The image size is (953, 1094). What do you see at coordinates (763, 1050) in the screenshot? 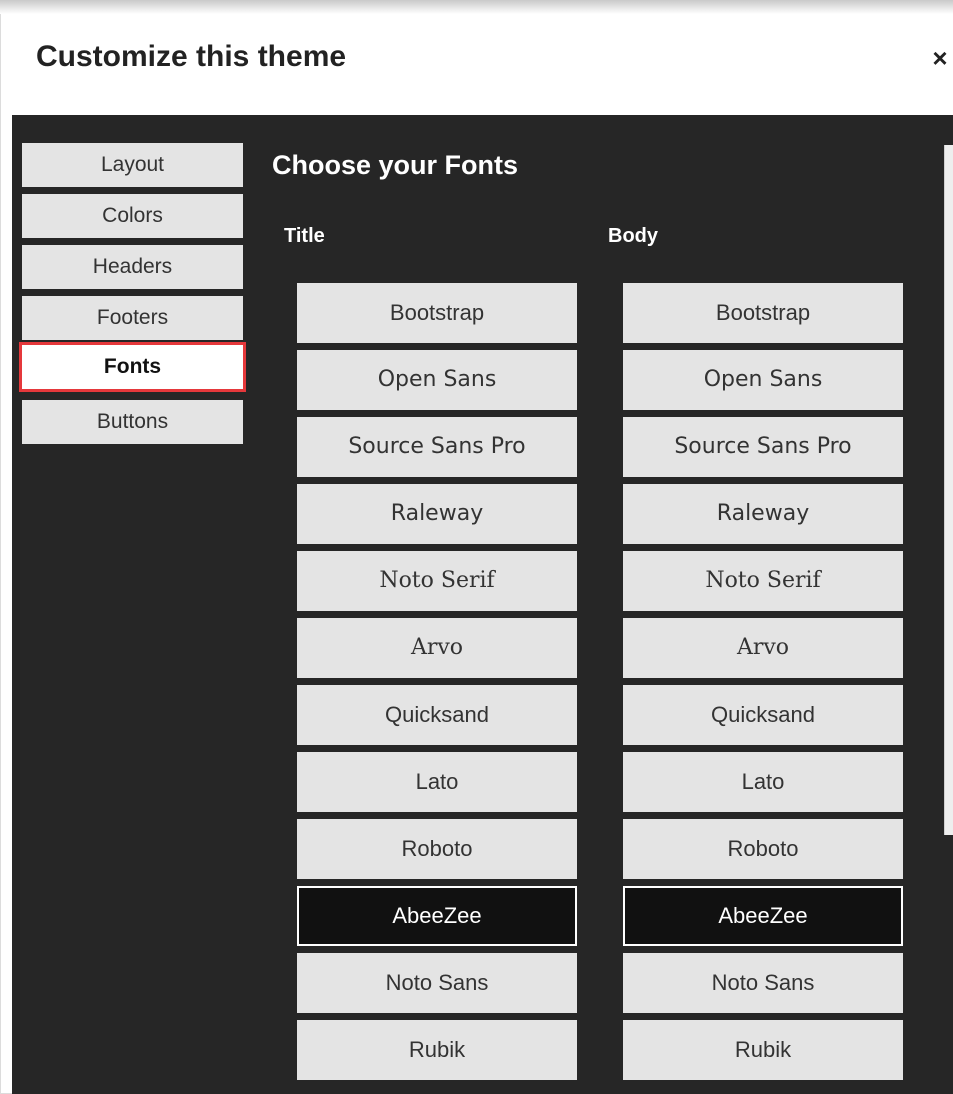
I see `body-font-option-rubik: Rubik` at bounding box center [763, 1050].